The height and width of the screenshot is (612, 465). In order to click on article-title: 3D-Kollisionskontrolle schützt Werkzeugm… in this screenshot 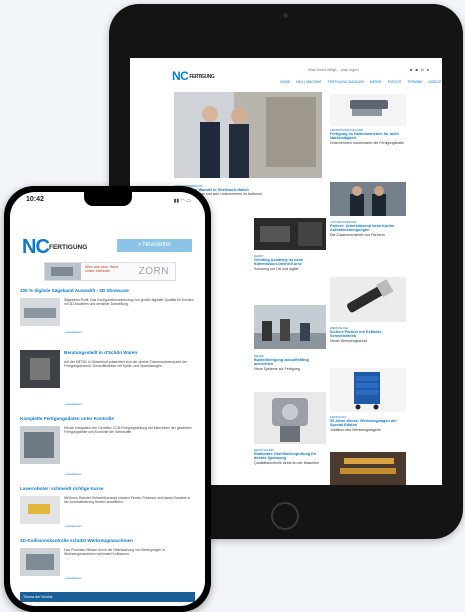, I will do `click(107, 540)`.